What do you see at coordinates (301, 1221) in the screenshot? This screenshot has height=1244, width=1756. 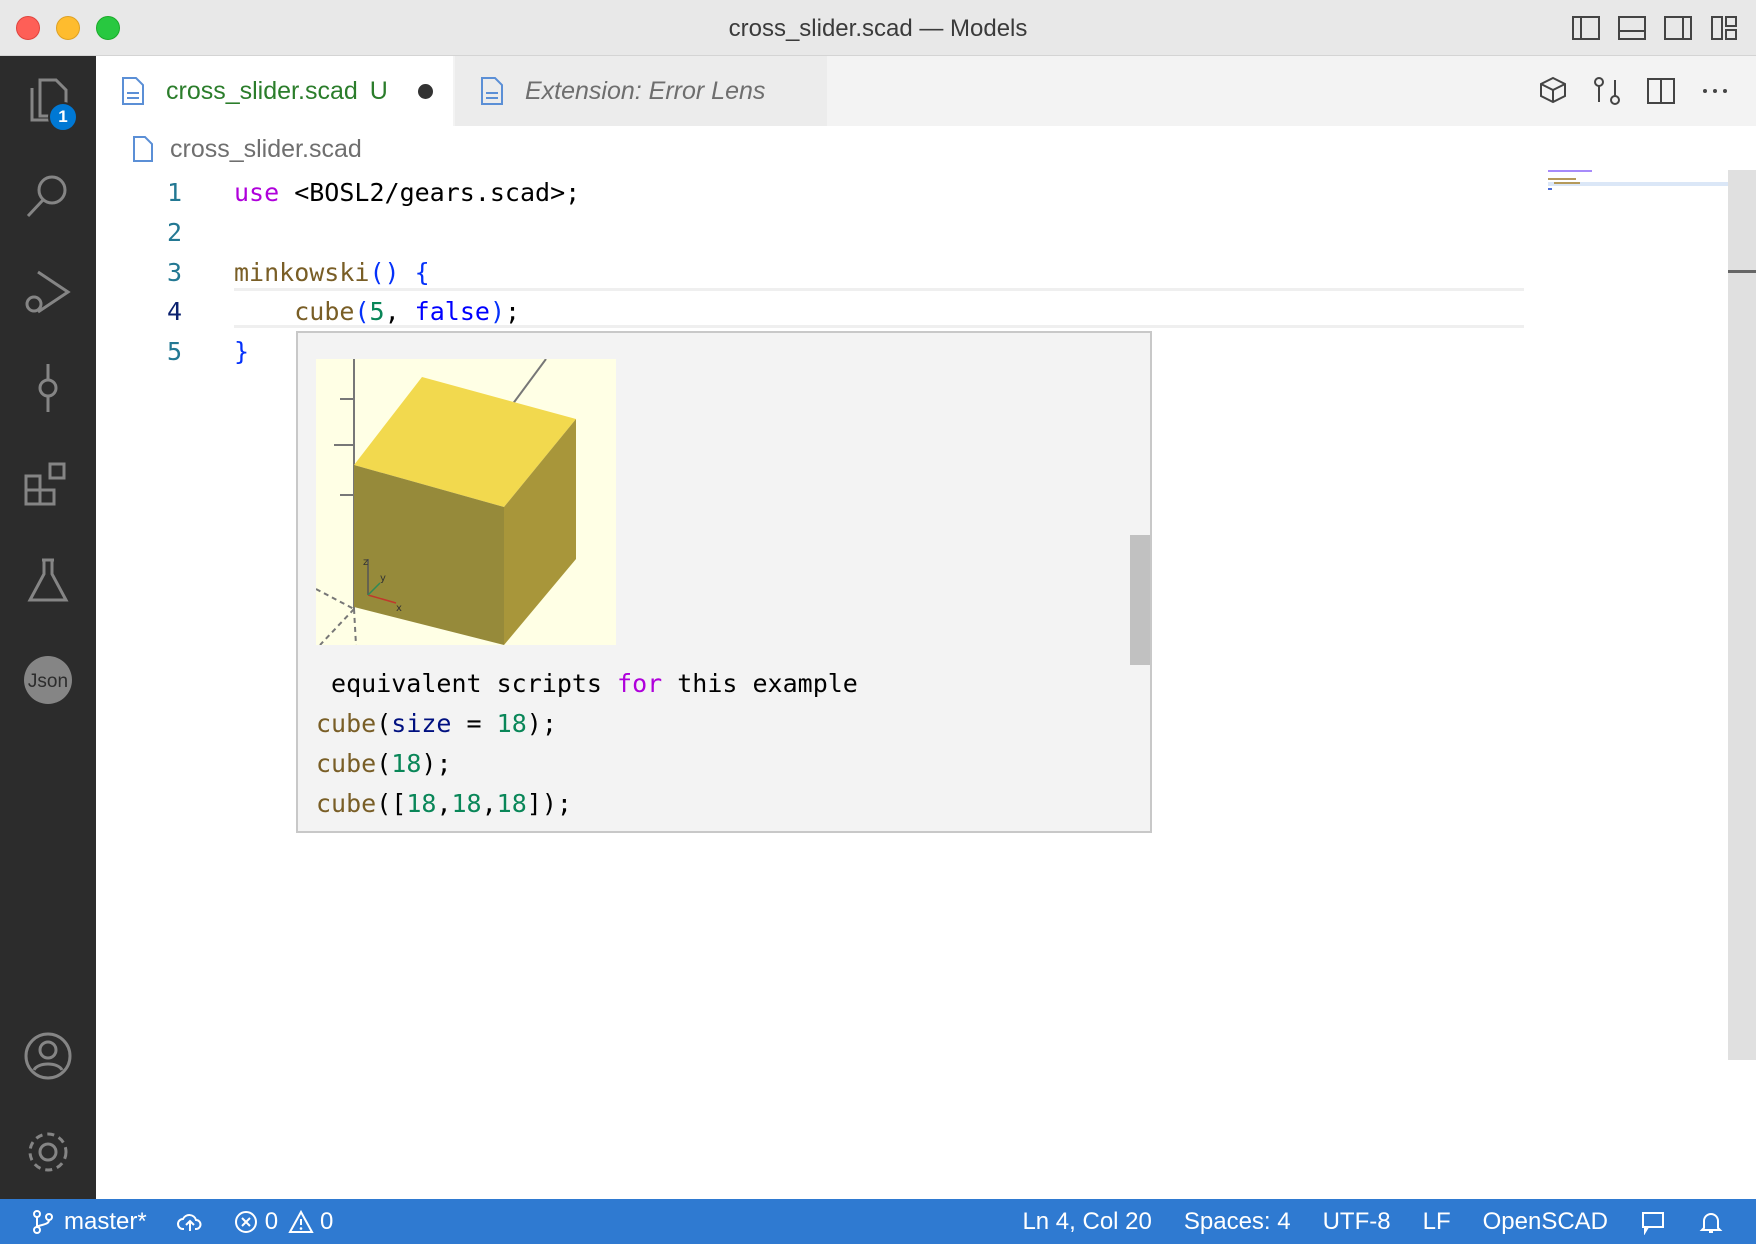 I see `warning-icon` at bounding box center [301, 1221].